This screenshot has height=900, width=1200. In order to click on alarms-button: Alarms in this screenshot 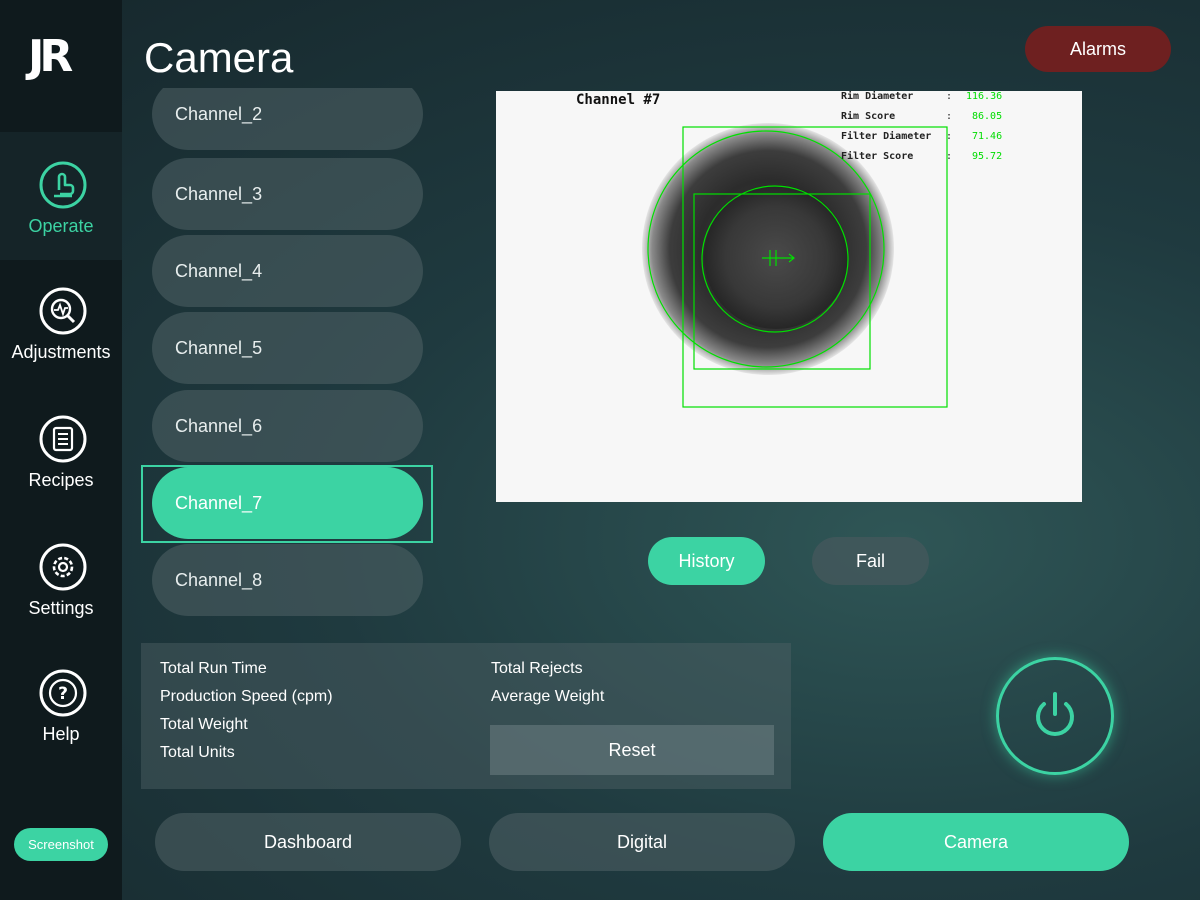, I will do `click(1098, 49)`.